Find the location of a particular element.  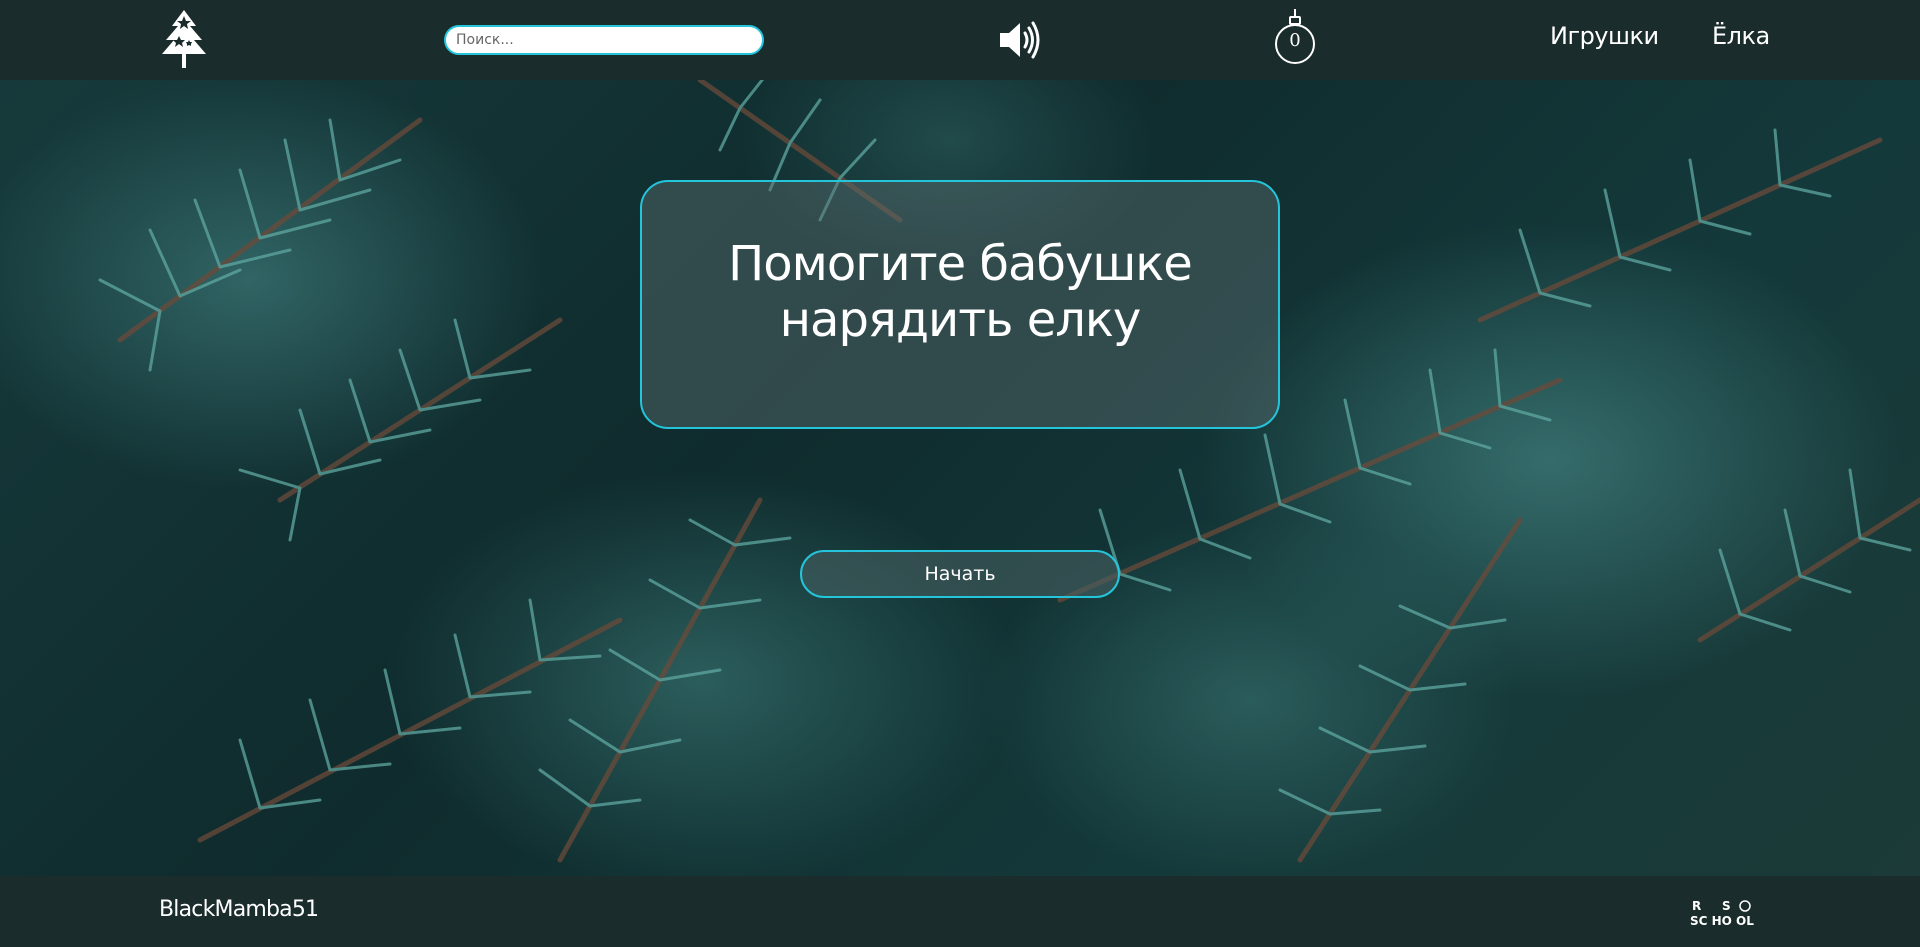

hero-title: Помогите бабушке нарядить елку is located at coordinates (960, 292).